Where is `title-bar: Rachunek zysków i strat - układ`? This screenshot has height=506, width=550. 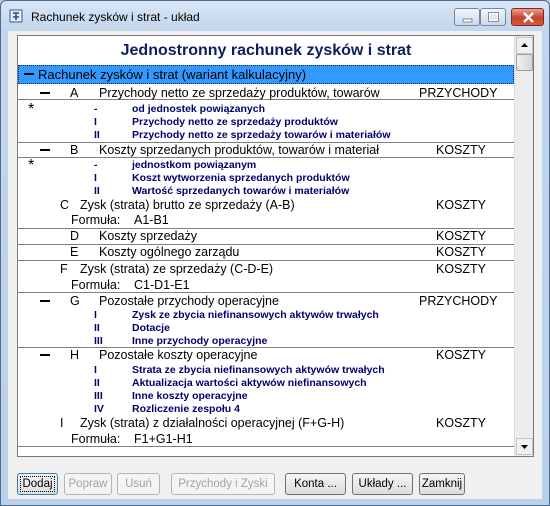 title-bar: Rachunek zysków i strat - układ is located at coordinates (275, 16).